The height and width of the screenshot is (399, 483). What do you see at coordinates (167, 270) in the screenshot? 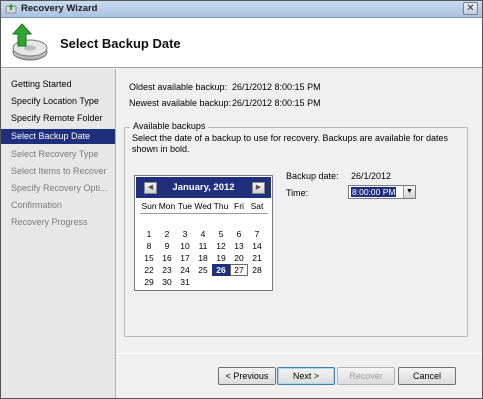
I see `calendar-day: 23` at bounding box center [167, 270].